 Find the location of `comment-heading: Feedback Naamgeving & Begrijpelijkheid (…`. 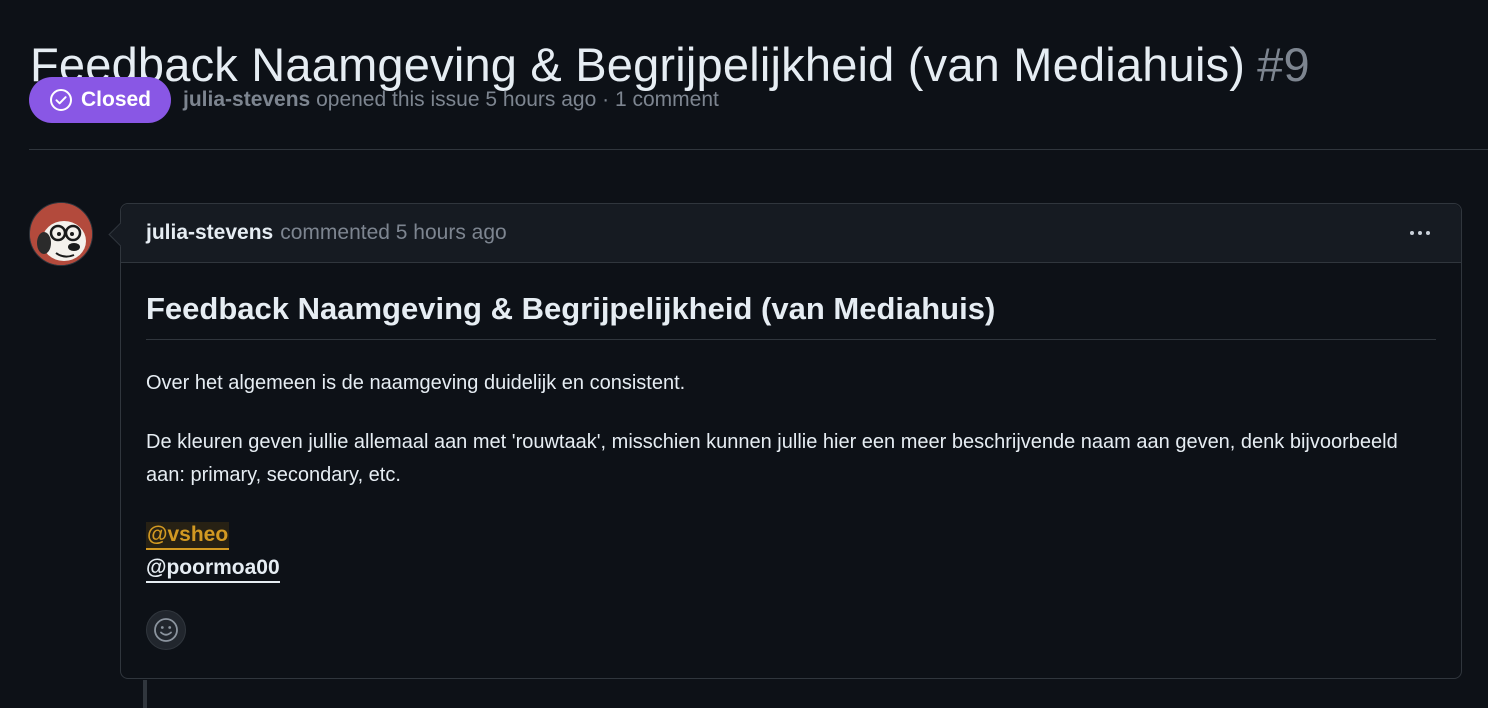

comment-heading: Feedback Naamgeving & Begrijpelijkheid (… is located at coordinates (791, 315).